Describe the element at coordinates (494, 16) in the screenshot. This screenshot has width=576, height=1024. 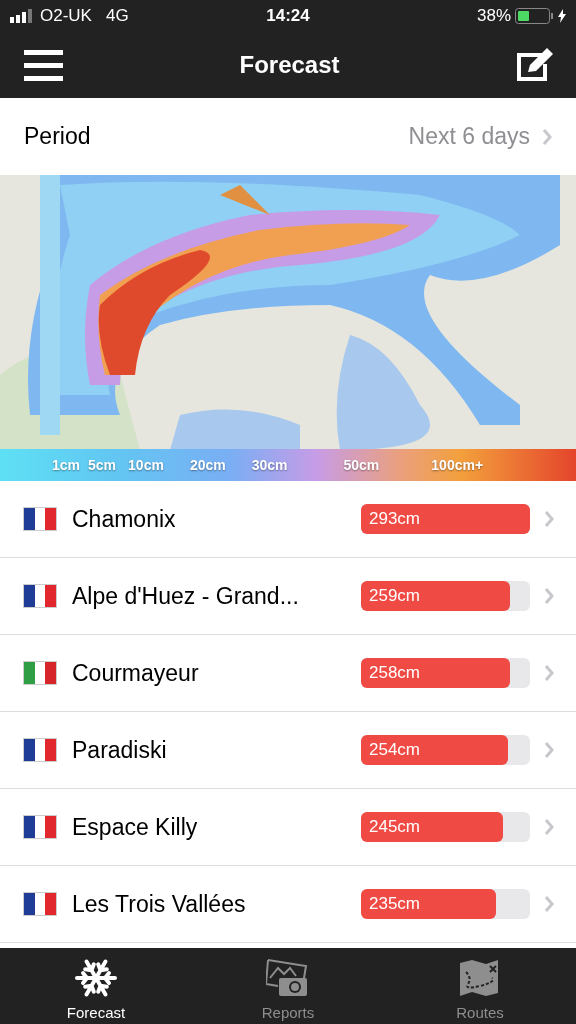
I see `battery-percentage: 38%` at that location.